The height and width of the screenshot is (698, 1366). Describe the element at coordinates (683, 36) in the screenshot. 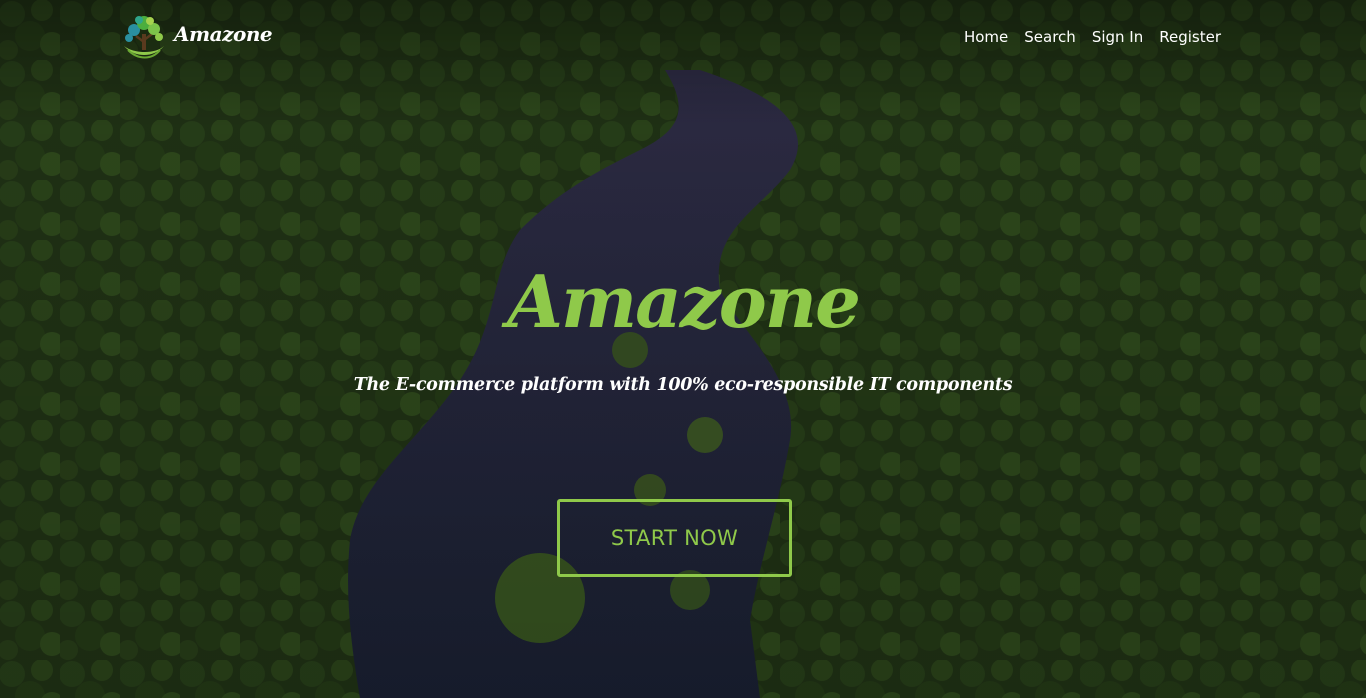

I see `top-navigation: Amazone Home Search Sign In Register` at that location.